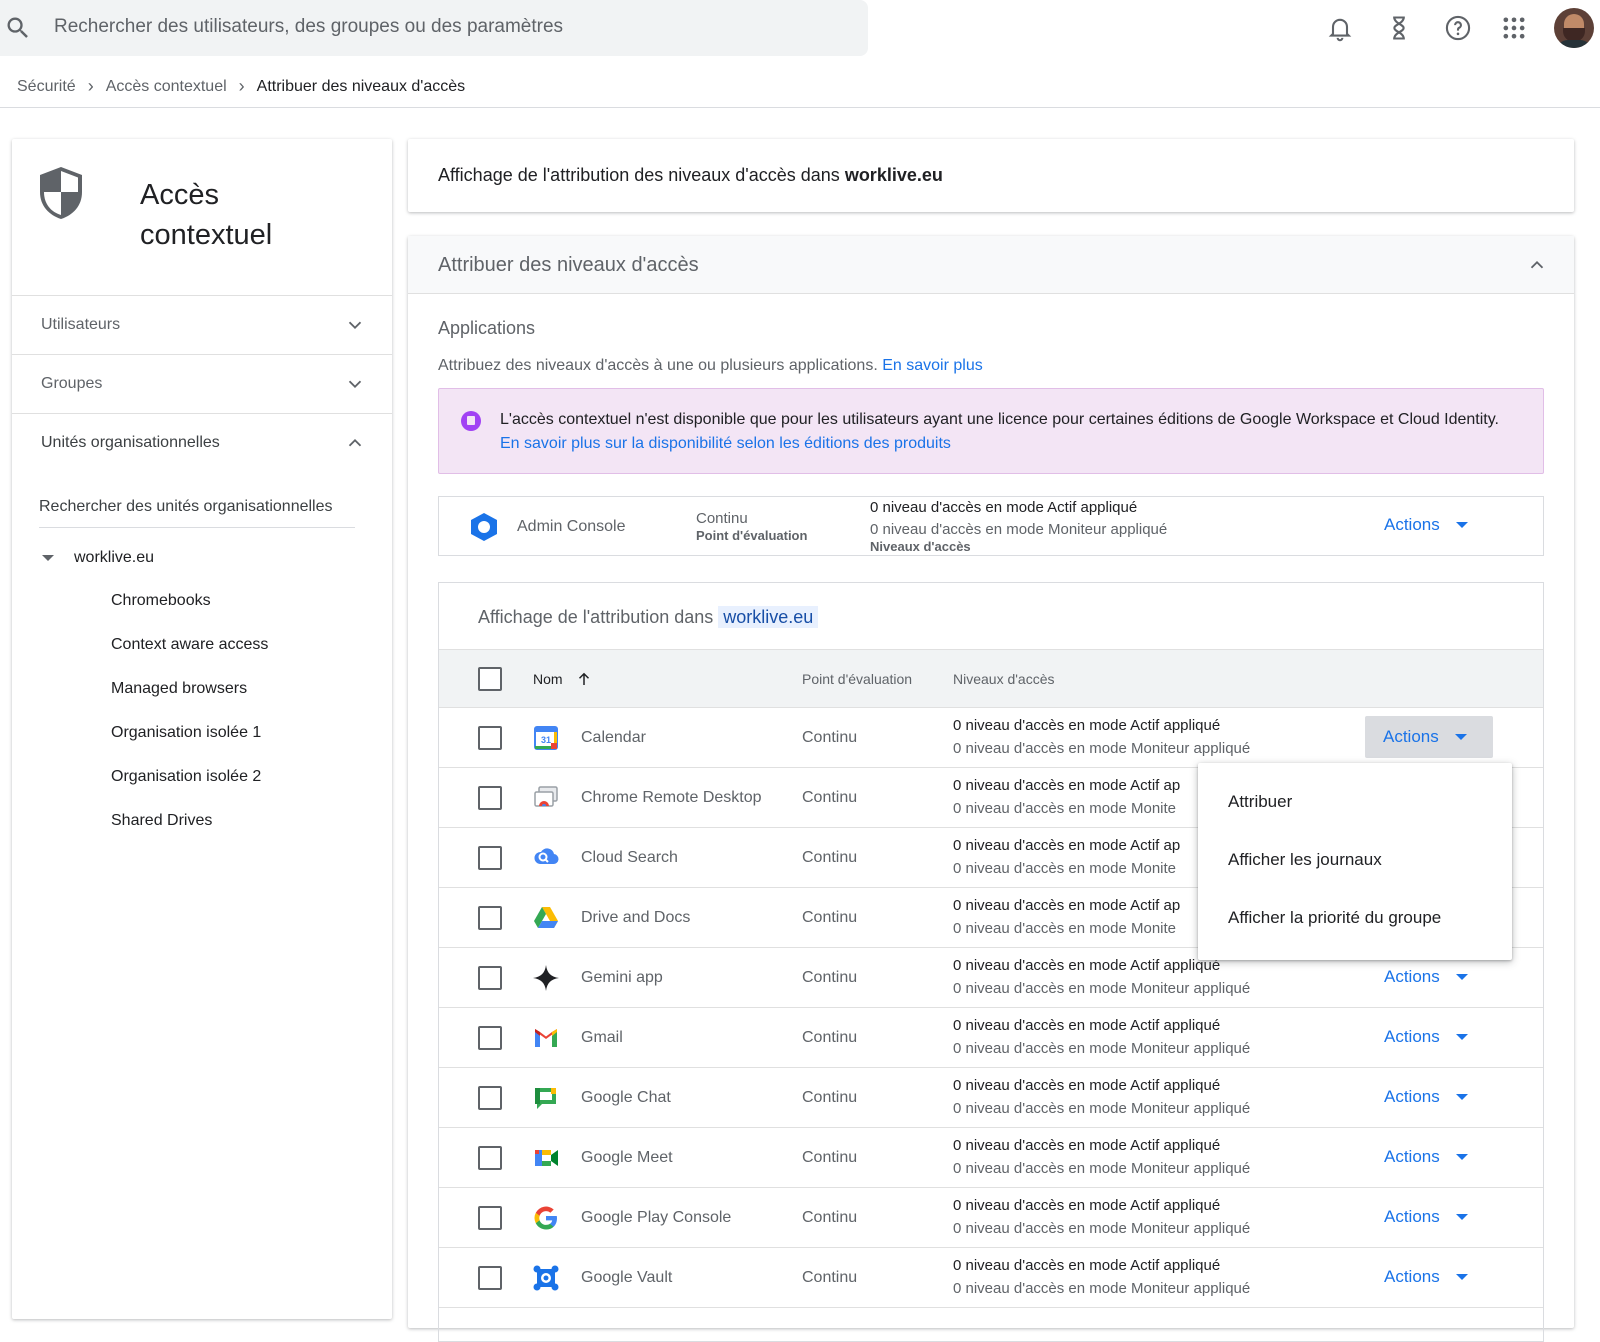 Image resolution: width=1600 pixels, height=1342 pixels. What do you see at coordinates (189, 645) in the screenshot?
I see `ou-item: Context aware access` at bounding box center [189, 645].